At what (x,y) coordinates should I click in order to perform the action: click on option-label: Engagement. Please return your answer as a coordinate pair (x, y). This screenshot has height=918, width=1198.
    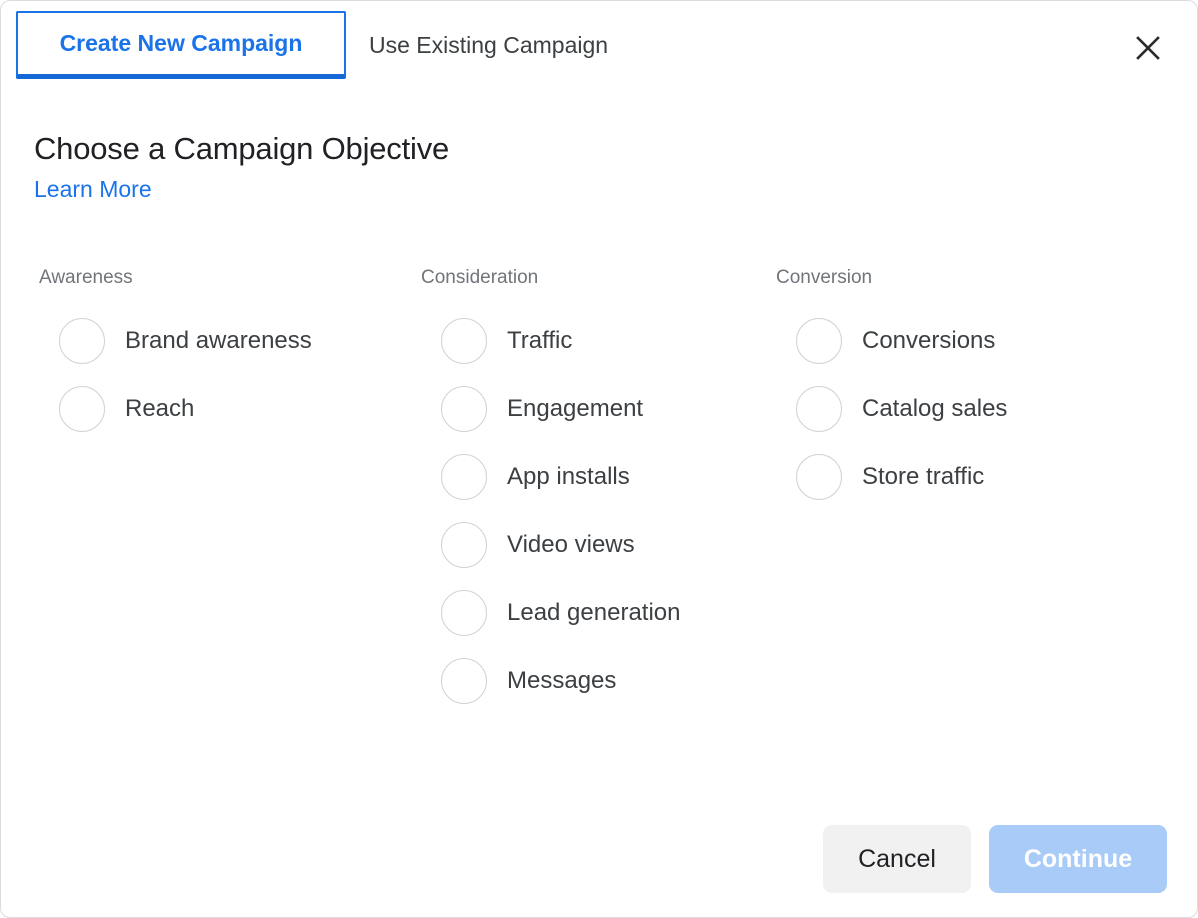
    Looking at the image, I should click on (575, 408).